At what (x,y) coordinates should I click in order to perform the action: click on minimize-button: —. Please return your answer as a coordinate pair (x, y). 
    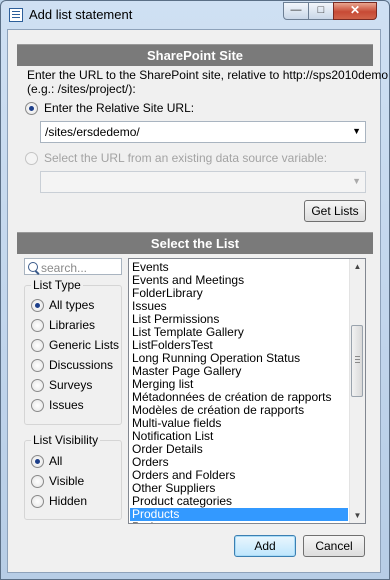
    Looking at the image, I should click on (296, 11).